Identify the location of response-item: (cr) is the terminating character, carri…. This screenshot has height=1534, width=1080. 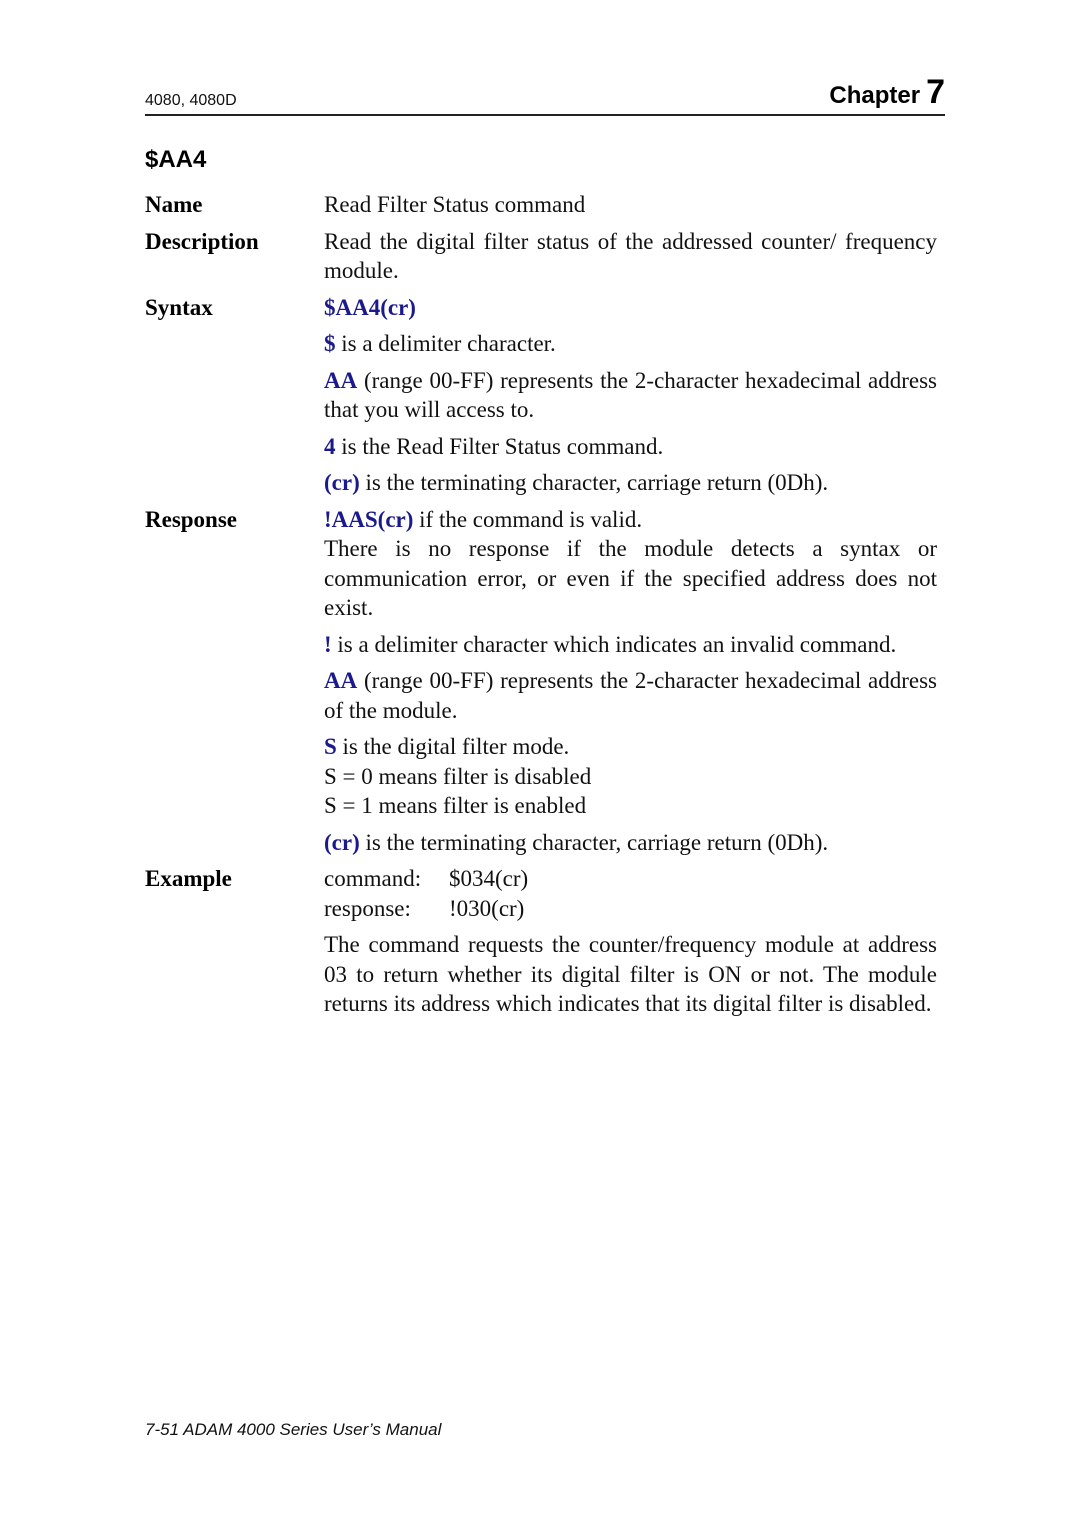
(630, 843).